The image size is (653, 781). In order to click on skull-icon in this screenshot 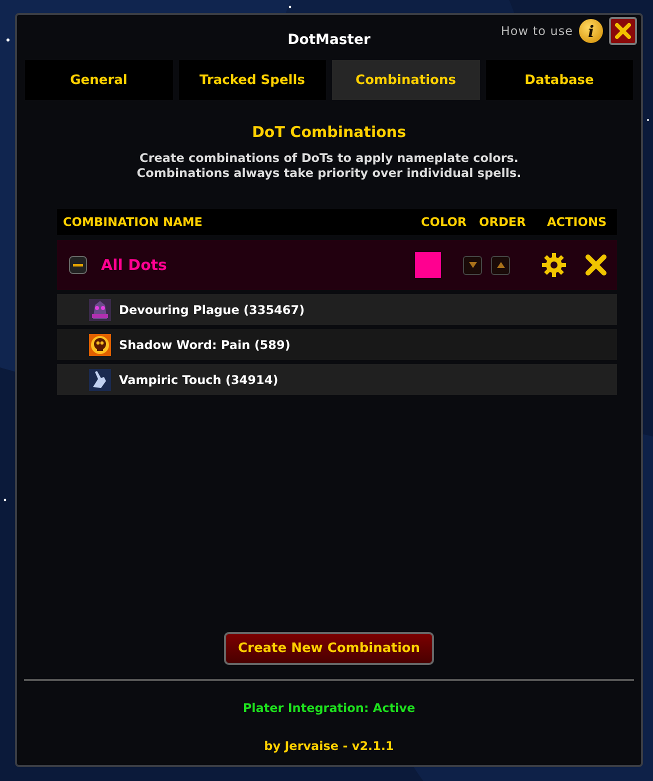, I will do `click(100, 345)`.